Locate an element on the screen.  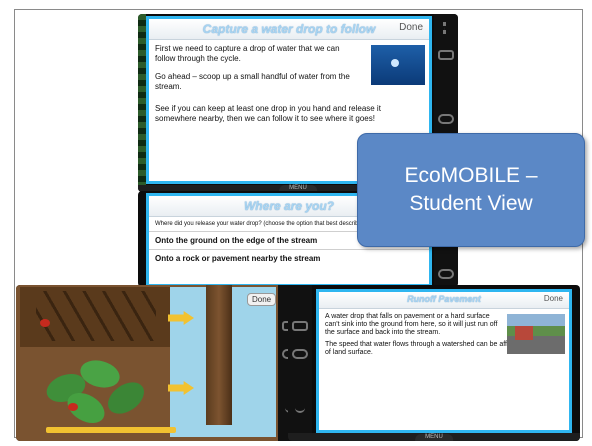
ecomobile-callout: EcoMOBILE – Student View is located at coordinates (471, 190).